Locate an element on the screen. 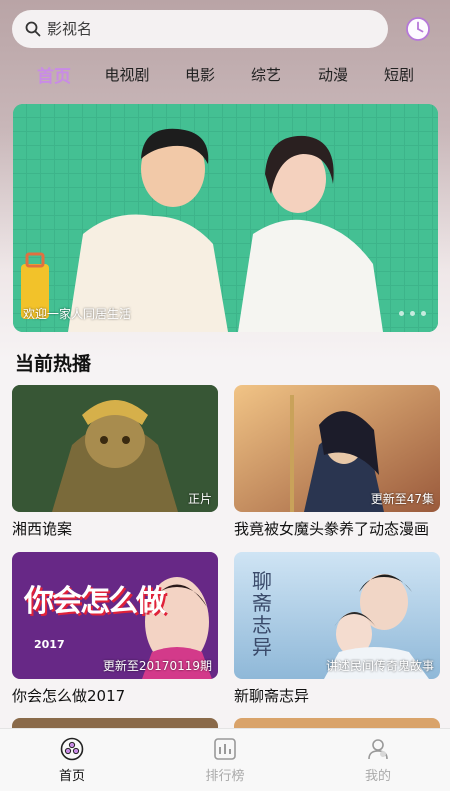  tab-short-drama: 短剧 is located at coordinates (399, 74).